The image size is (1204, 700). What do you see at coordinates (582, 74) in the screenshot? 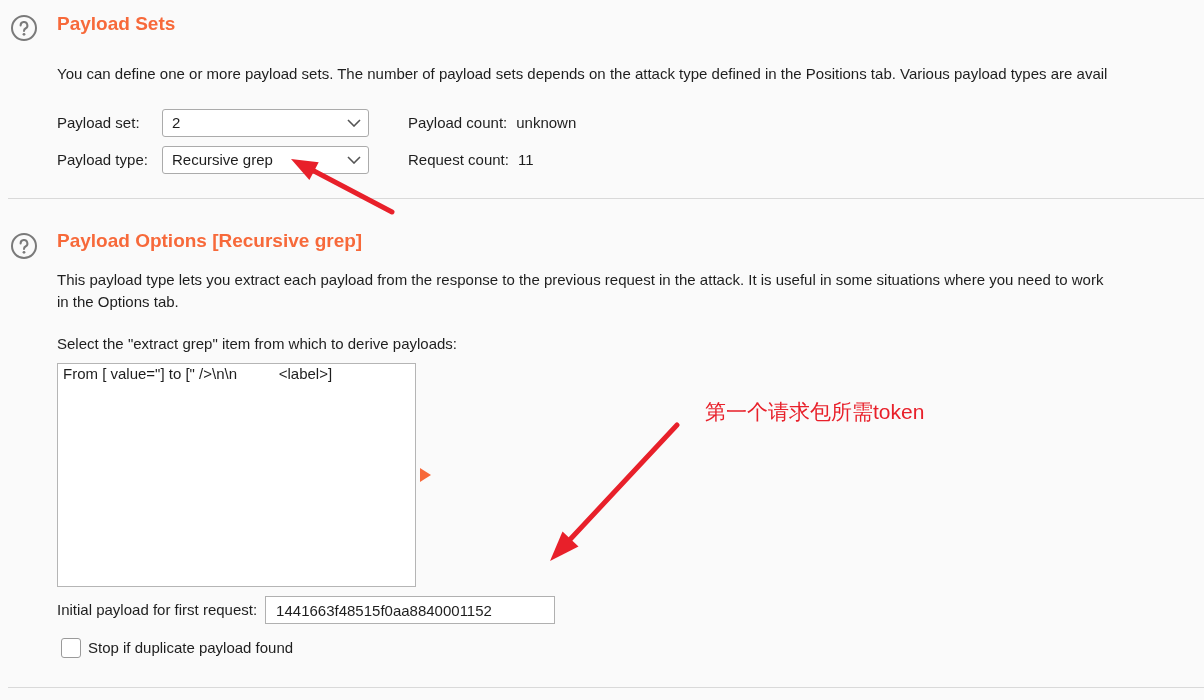
I see `description-text: You can define one or more payload sets. The number of payload sets depends on the attack type defined in the Positions tab. Various payload types are avail` at bounding box center [582, 74].